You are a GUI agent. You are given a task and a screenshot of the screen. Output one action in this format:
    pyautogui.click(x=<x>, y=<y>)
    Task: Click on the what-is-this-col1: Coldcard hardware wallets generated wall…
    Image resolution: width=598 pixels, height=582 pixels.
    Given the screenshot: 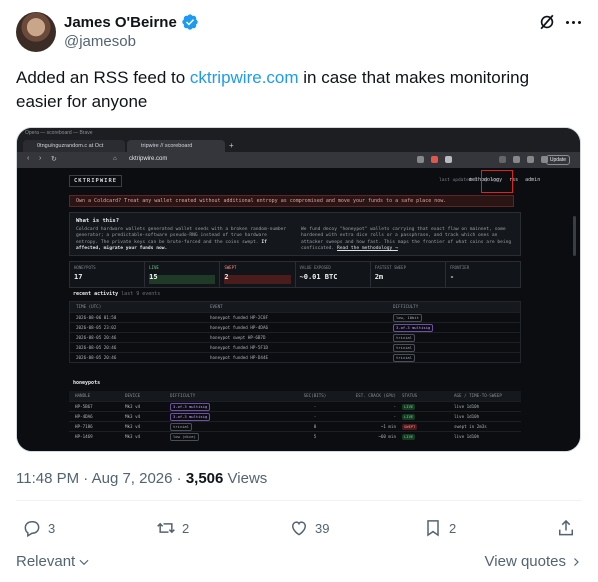 What is the action you would take?
    pyautogui.click(x=182, y=240)
    